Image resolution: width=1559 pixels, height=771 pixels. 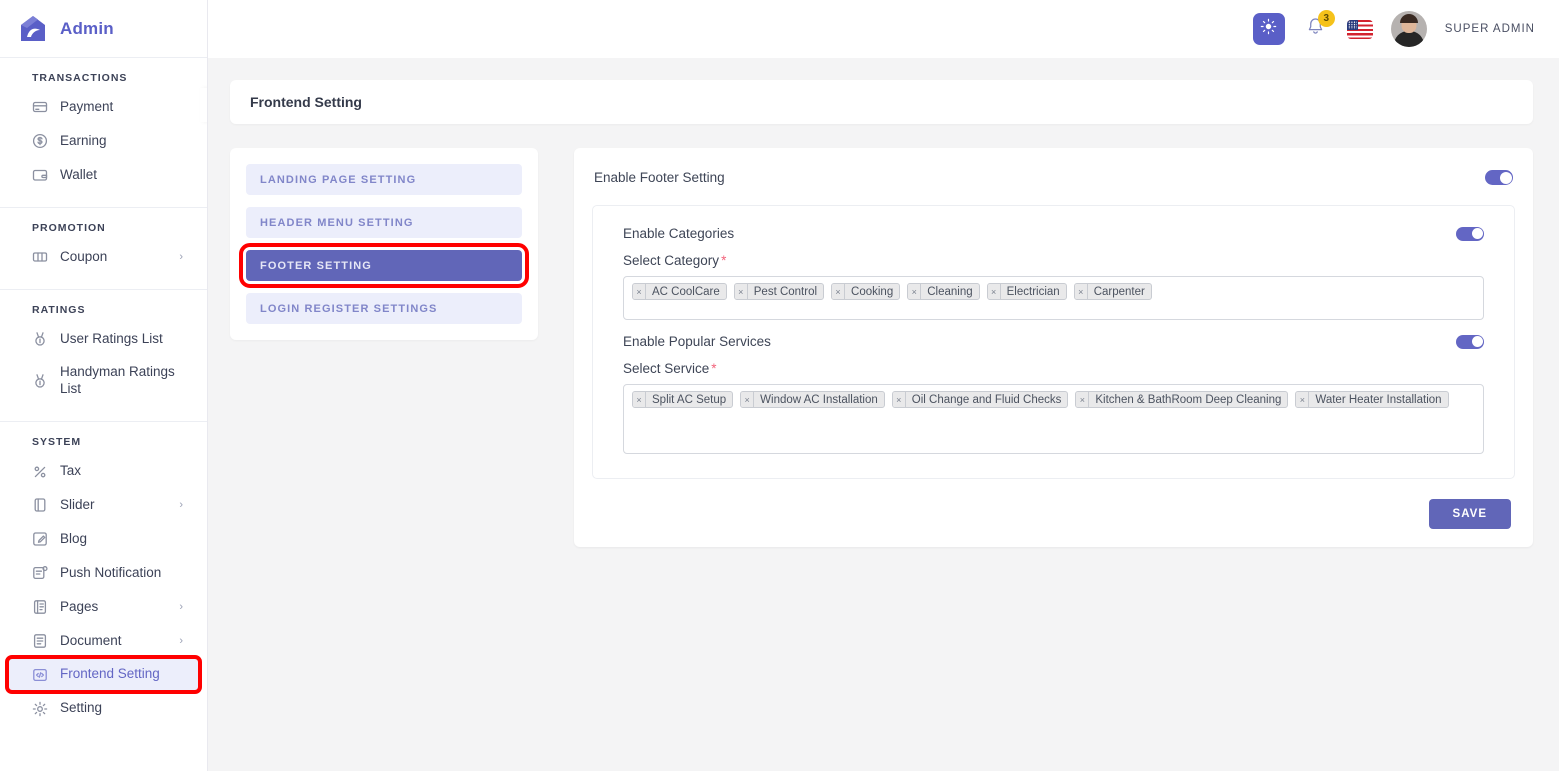 I want to click on save-button: SAVE, so click(x=1469, y=514).